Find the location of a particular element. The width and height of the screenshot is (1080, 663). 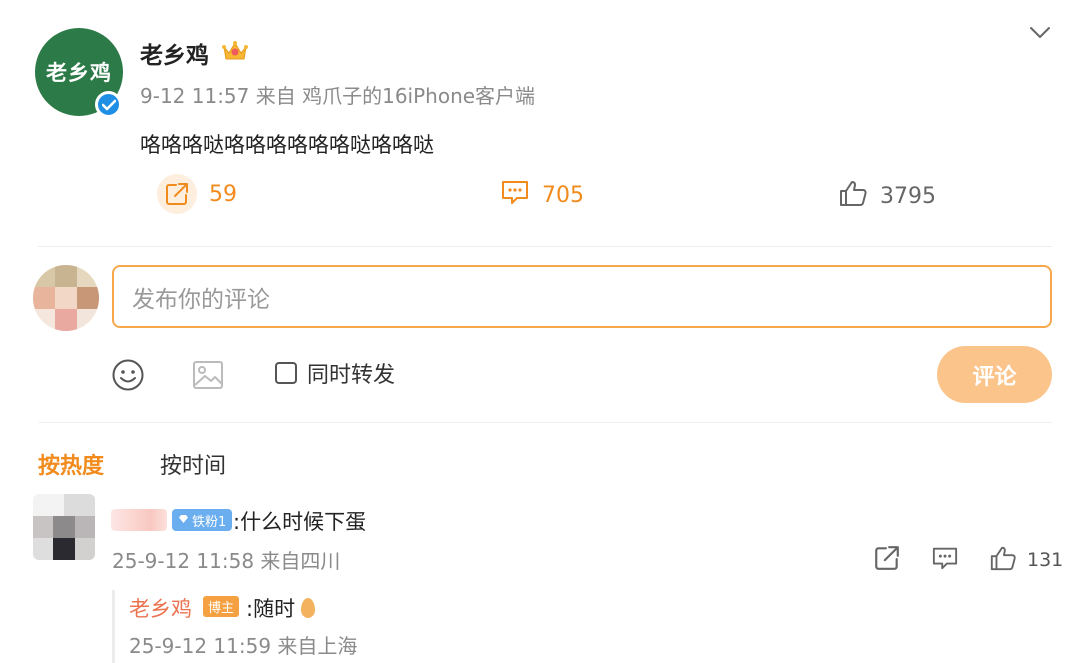

comment-button: 705 is located at coordinates (542, 195).